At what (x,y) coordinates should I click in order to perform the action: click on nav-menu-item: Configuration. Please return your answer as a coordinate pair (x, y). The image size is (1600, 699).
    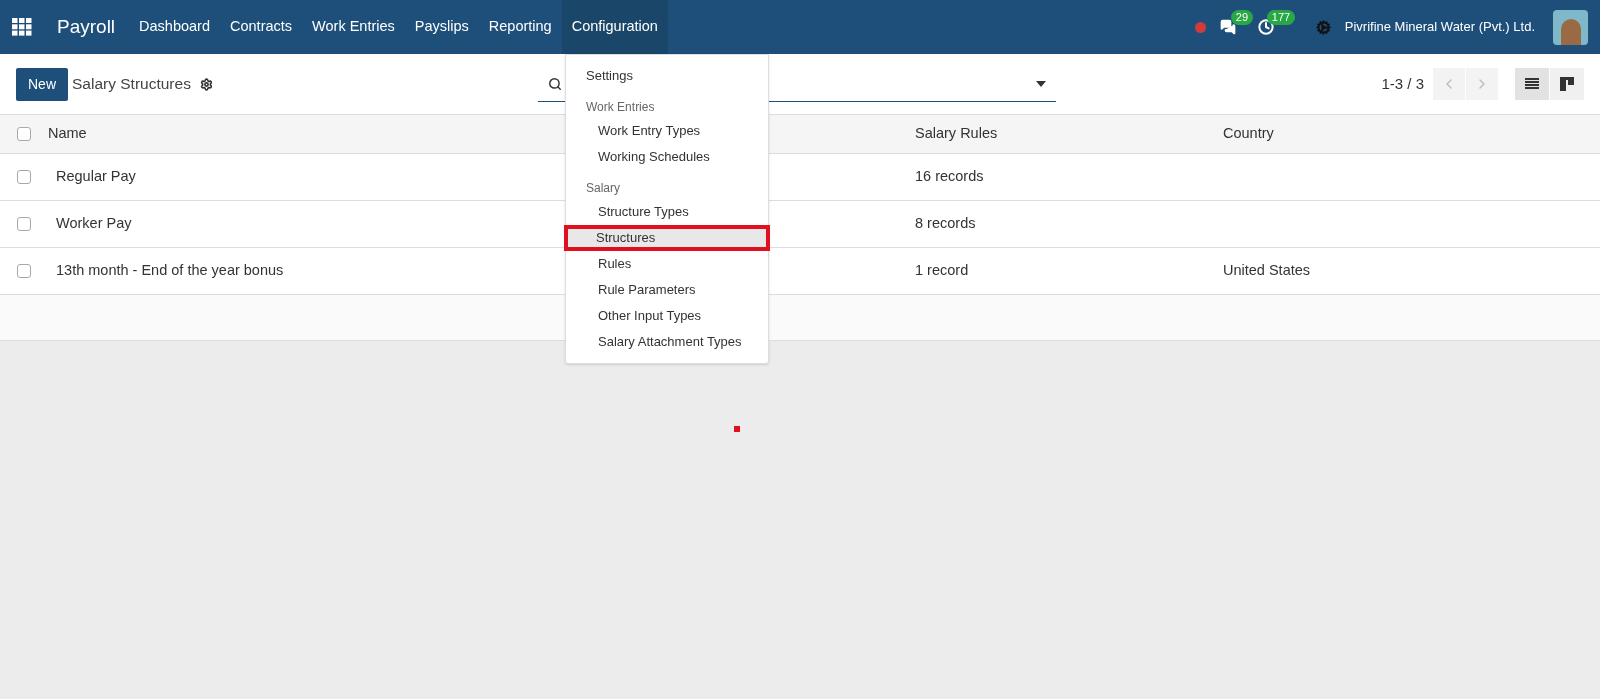
    Looking at the image, I should click on (614, 27).